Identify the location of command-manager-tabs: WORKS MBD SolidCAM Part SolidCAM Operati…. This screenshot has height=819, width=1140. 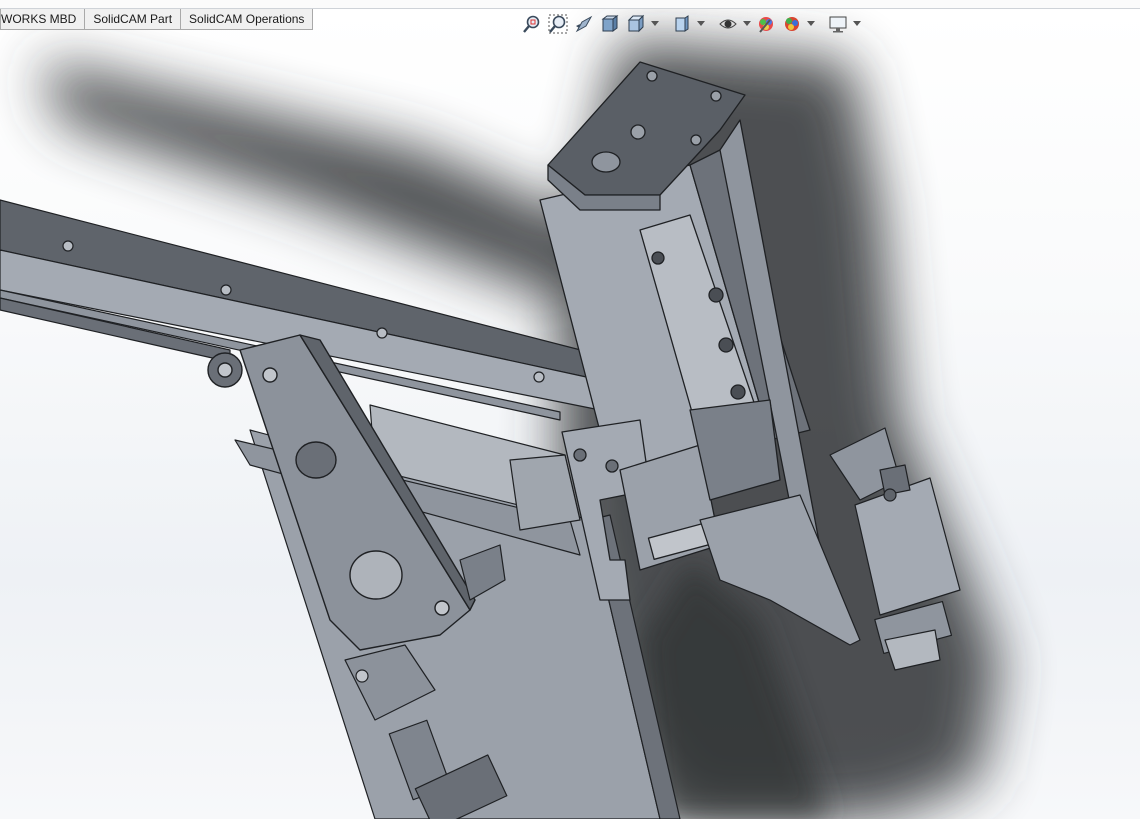
(157, 20).